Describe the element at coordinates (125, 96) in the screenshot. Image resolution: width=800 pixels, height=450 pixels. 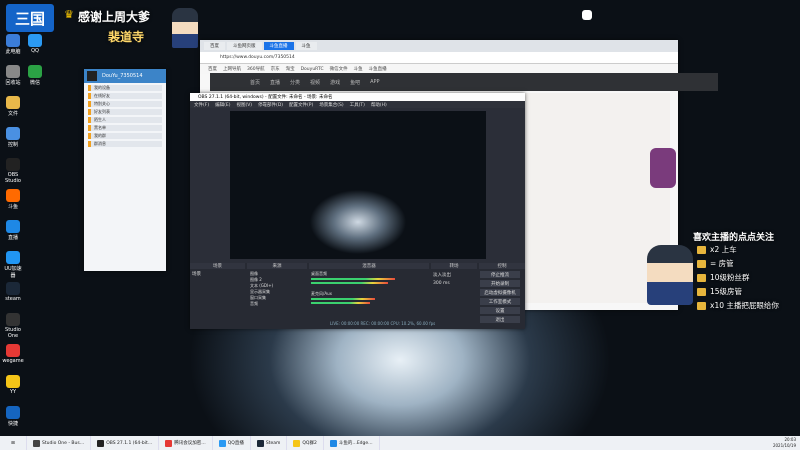
I see `list-item: 在线好友` at that location.